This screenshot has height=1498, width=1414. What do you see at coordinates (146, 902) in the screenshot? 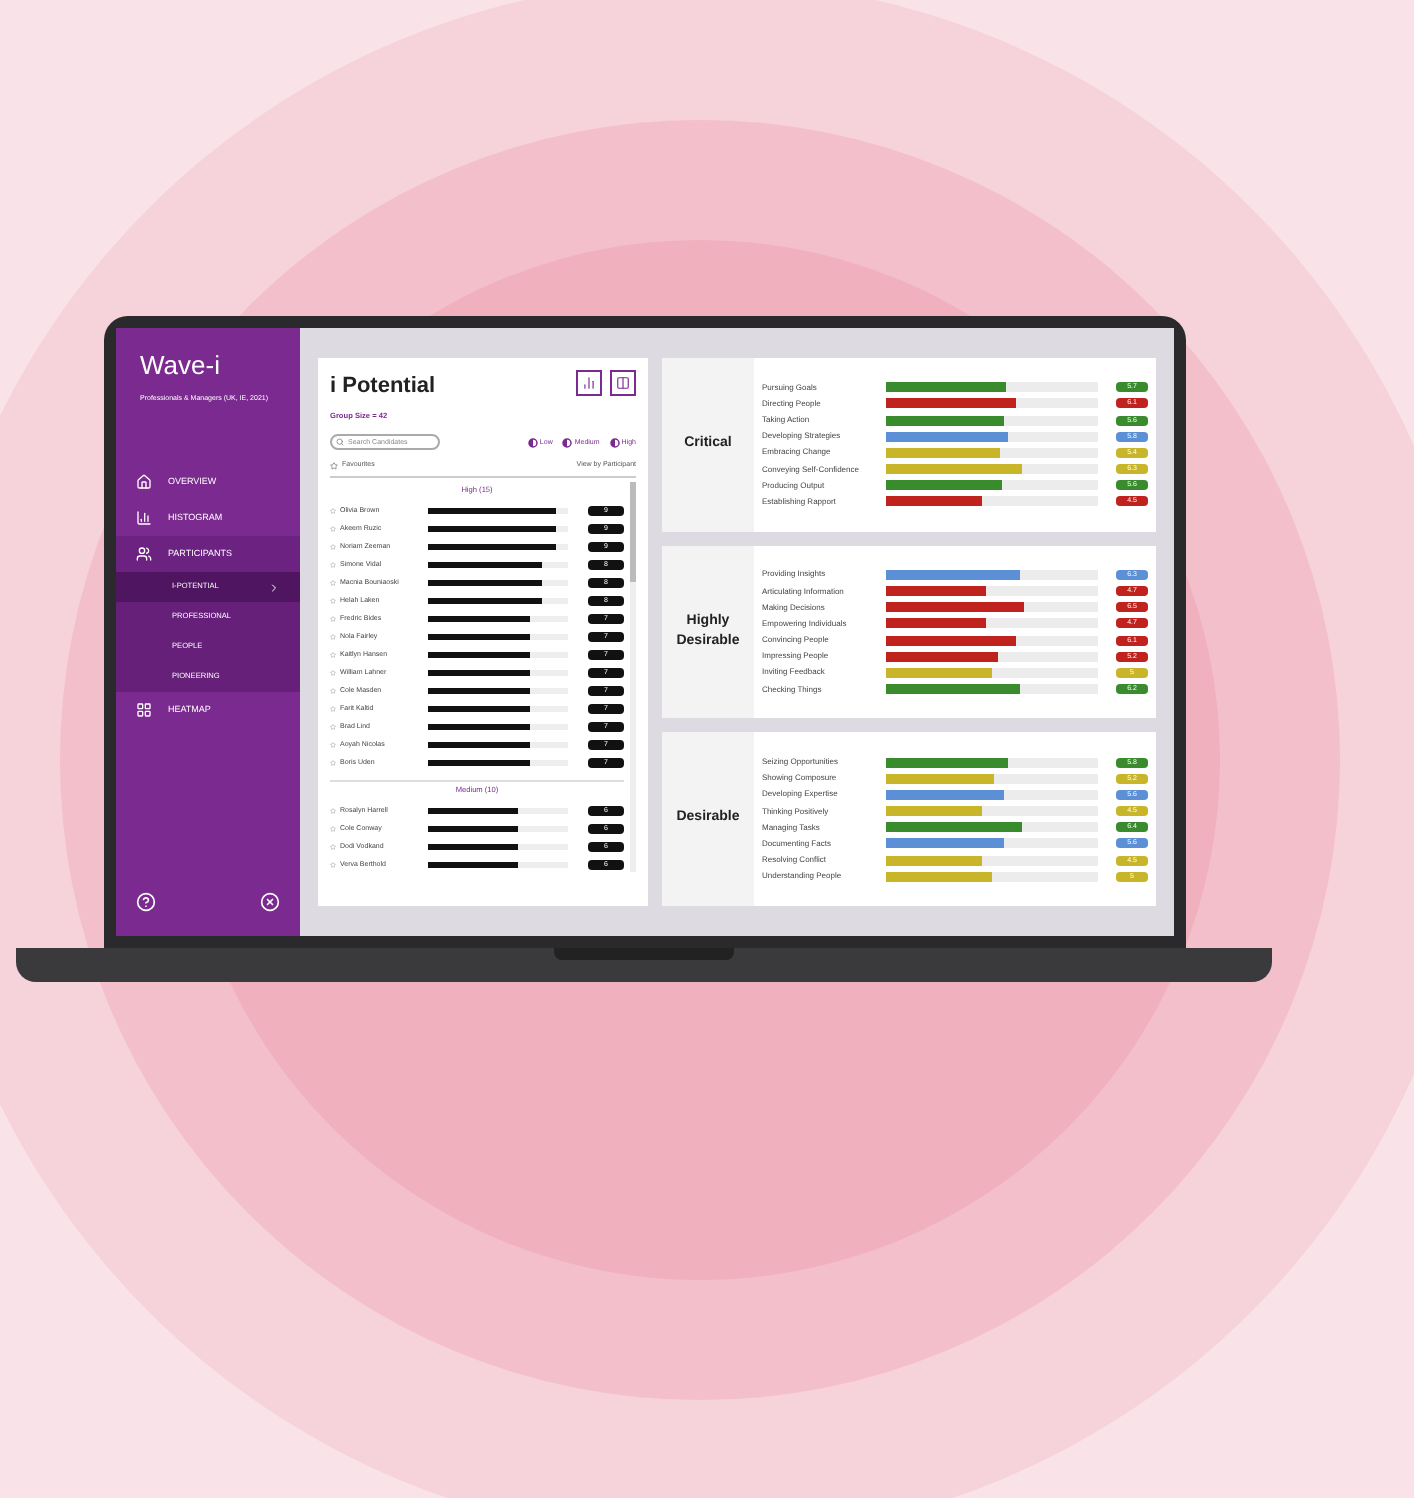
I see `help-icon` at bounding box center [146, 902].